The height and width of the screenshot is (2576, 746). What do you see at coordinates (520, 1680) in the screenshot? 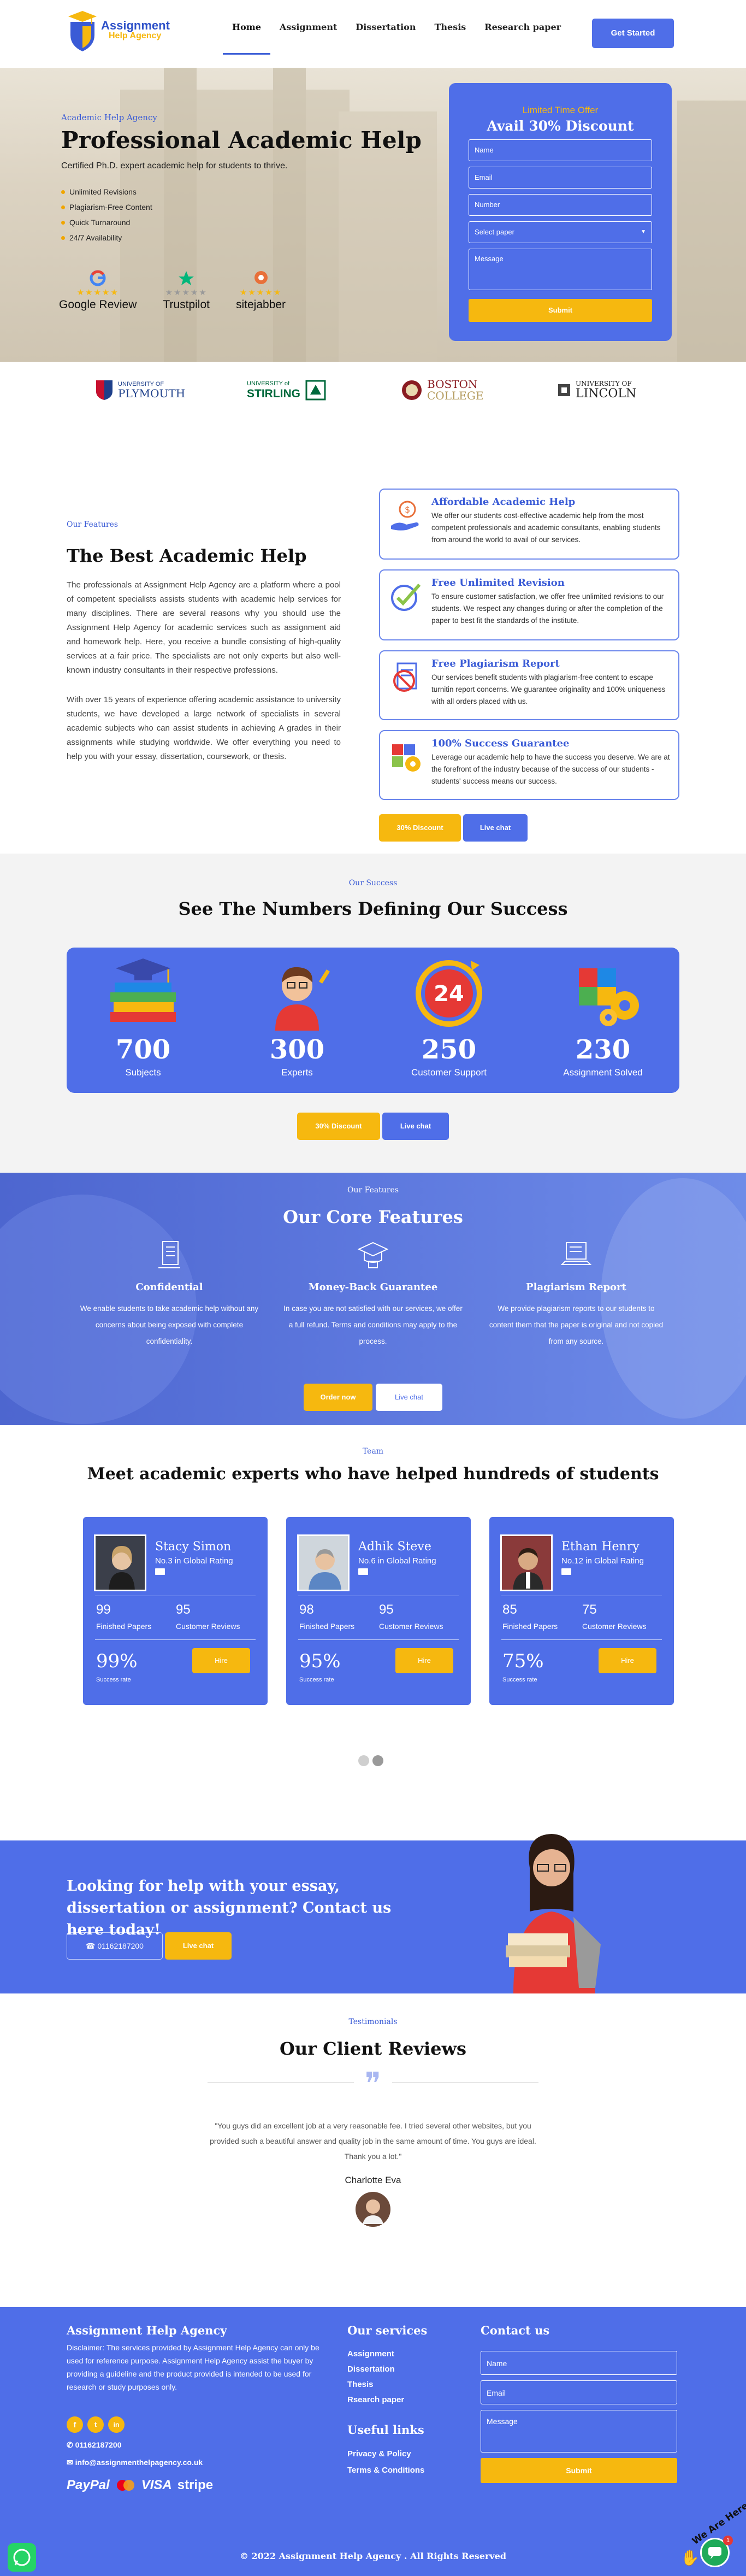
I see `success-rate-label: Success rate` at bounding box center [520, 1680].